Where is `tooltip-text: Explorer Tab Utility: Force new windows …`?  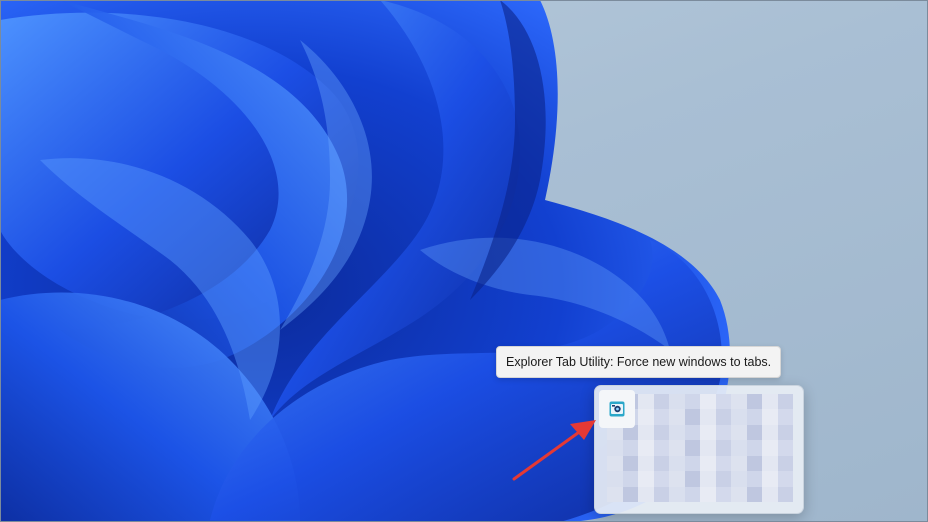
tooltip-text: Explorer Tab Utility: Force new windows … is located at coordinates (639, 362).